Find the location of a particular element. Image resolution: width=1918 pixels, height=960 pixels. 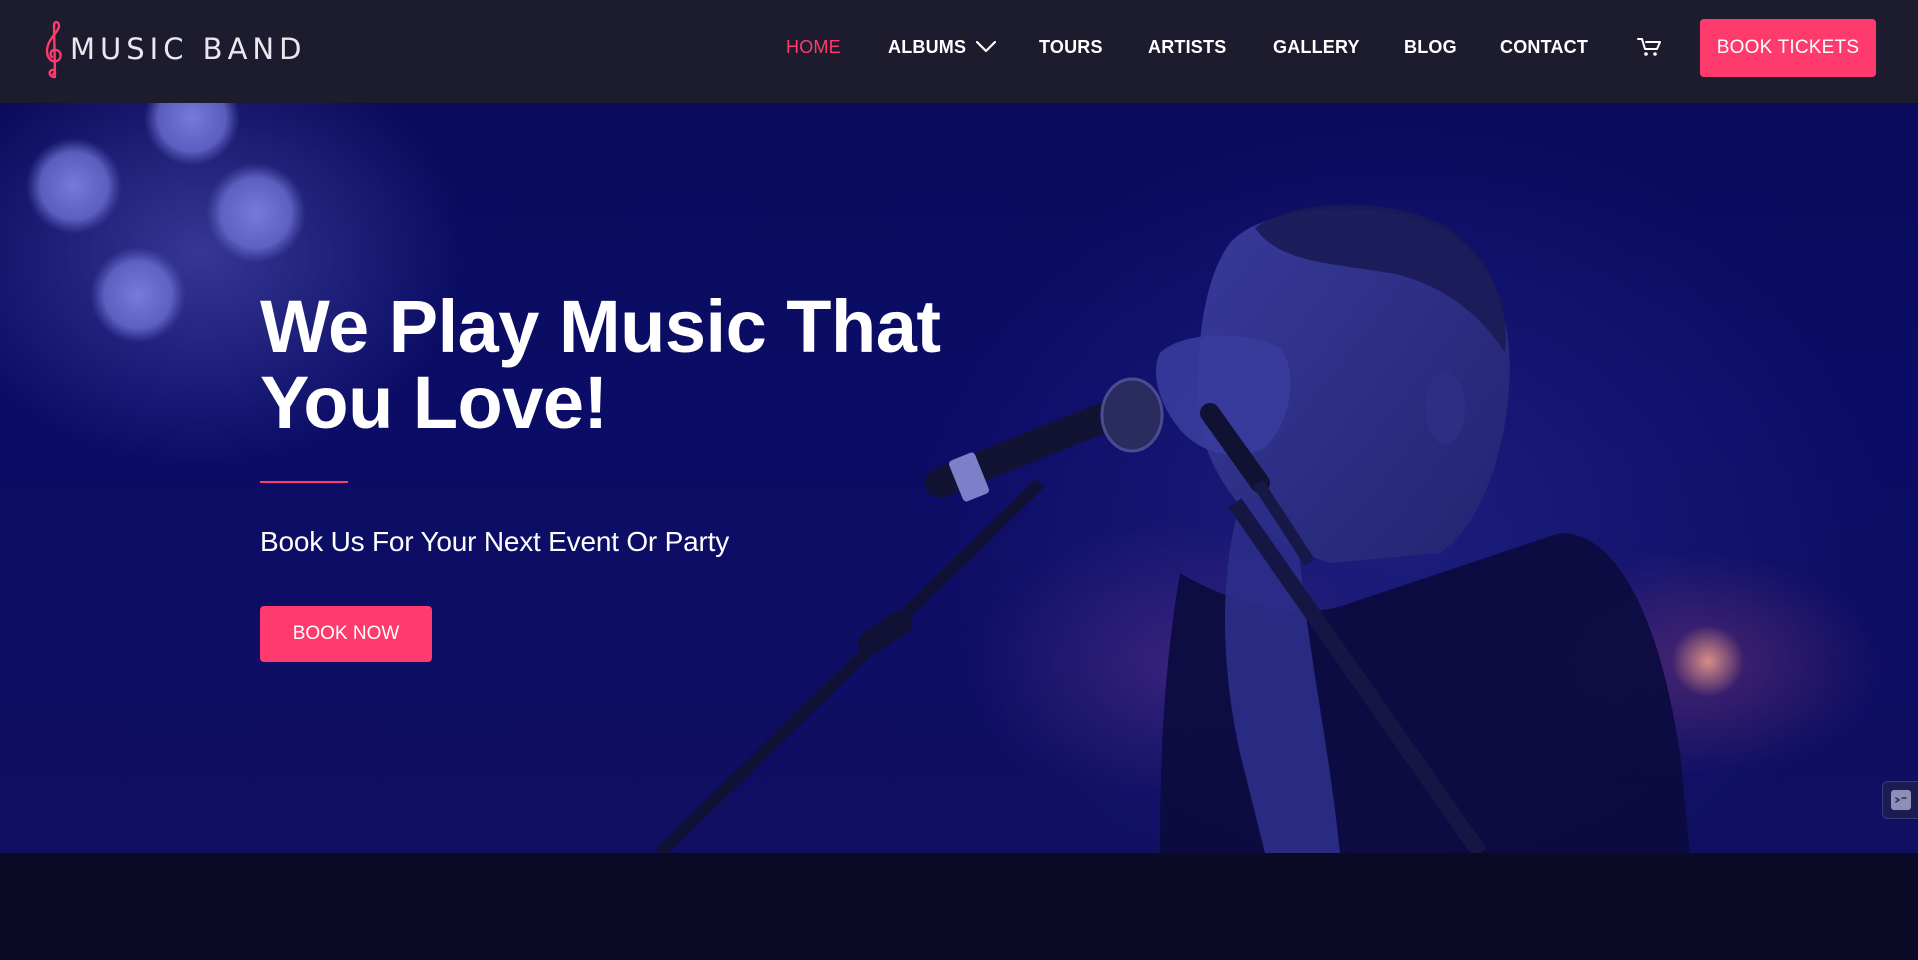

page-bottom-section is located at coordinates (959, 906).